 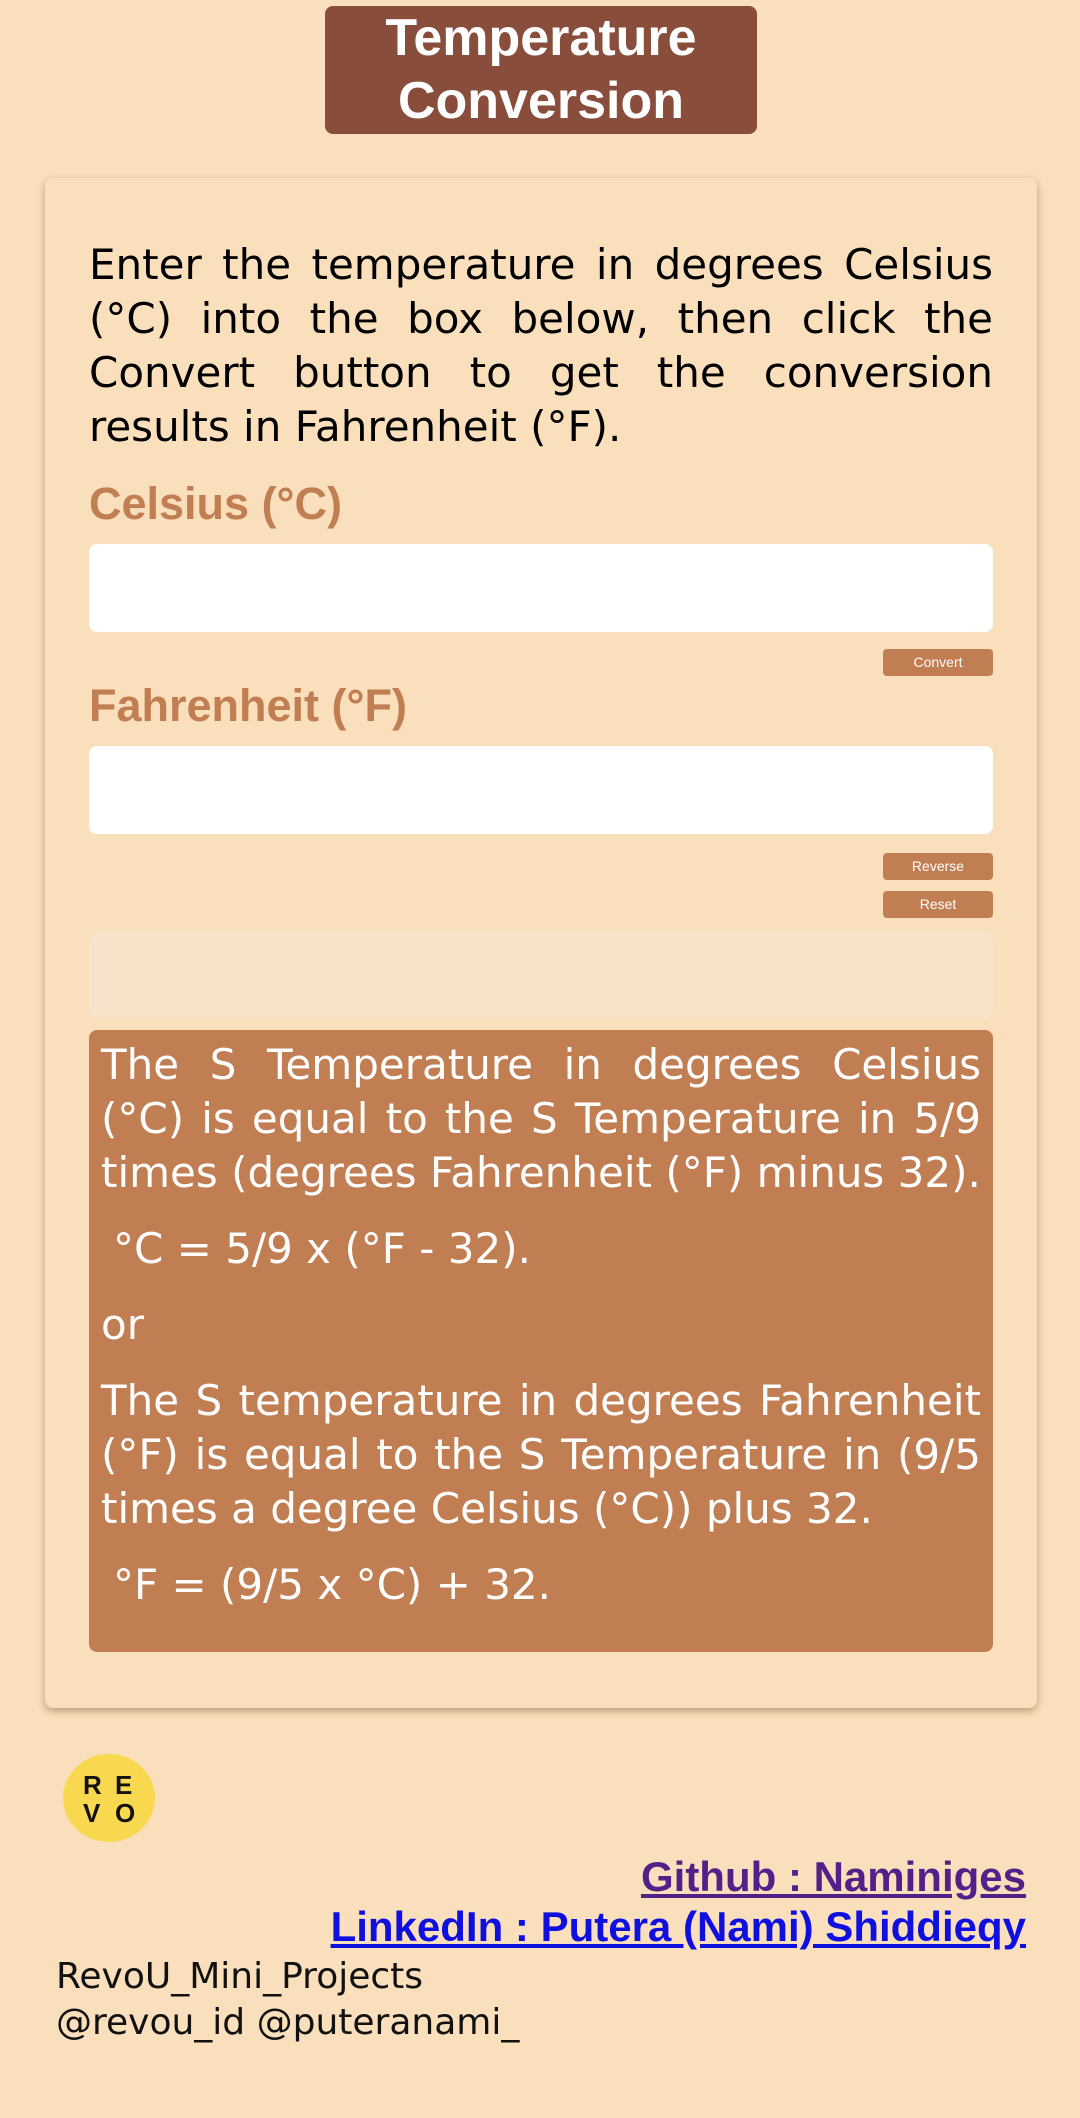 I want to click on github-link: Github : Naminiges, so click(x=833, y=1877).